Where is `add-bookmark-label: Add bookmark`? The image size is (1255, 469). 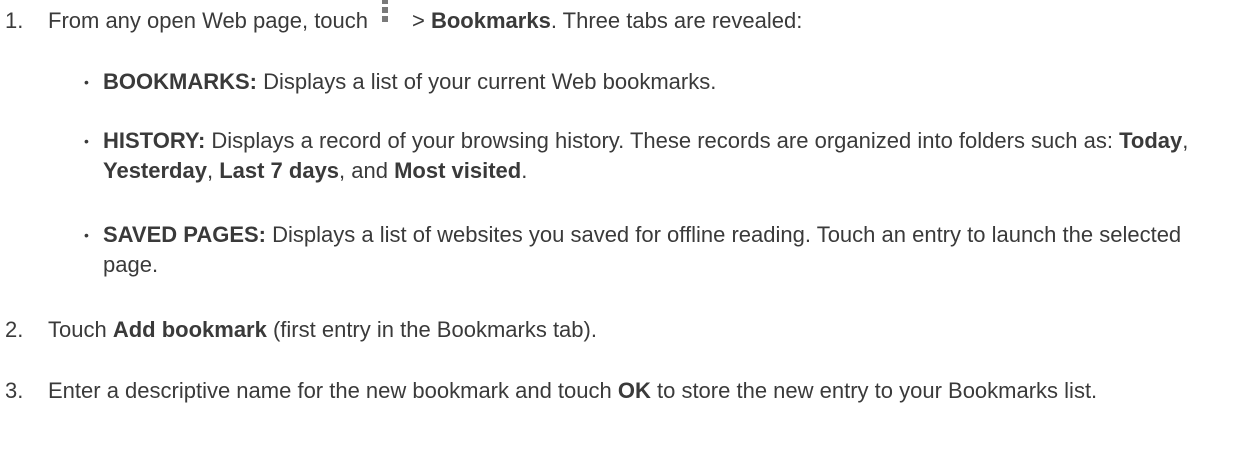 add-bookmark-label: Add bookmark is located at coordinates (189, 329).